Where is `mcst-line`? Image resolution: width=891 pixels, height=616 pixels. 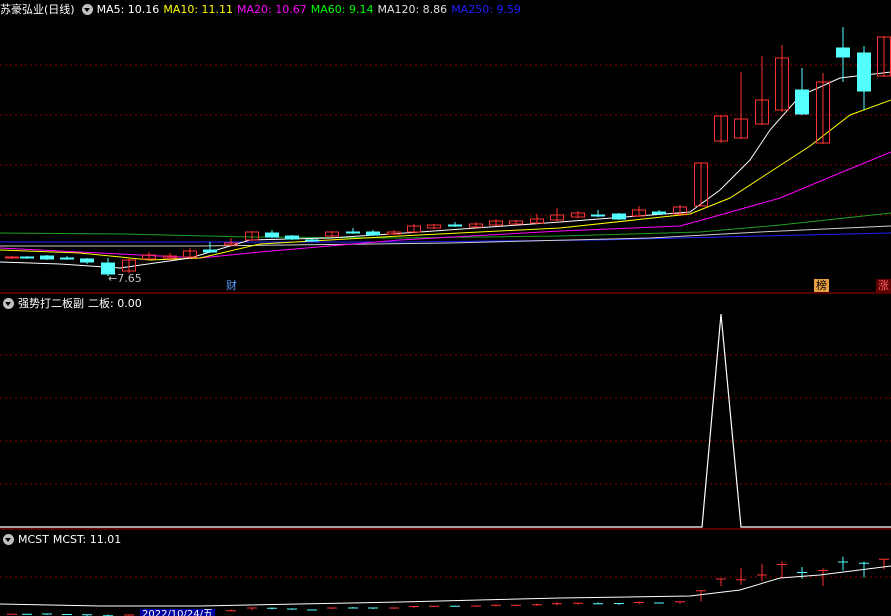
mcst-line is located at coordinates (445, 586).